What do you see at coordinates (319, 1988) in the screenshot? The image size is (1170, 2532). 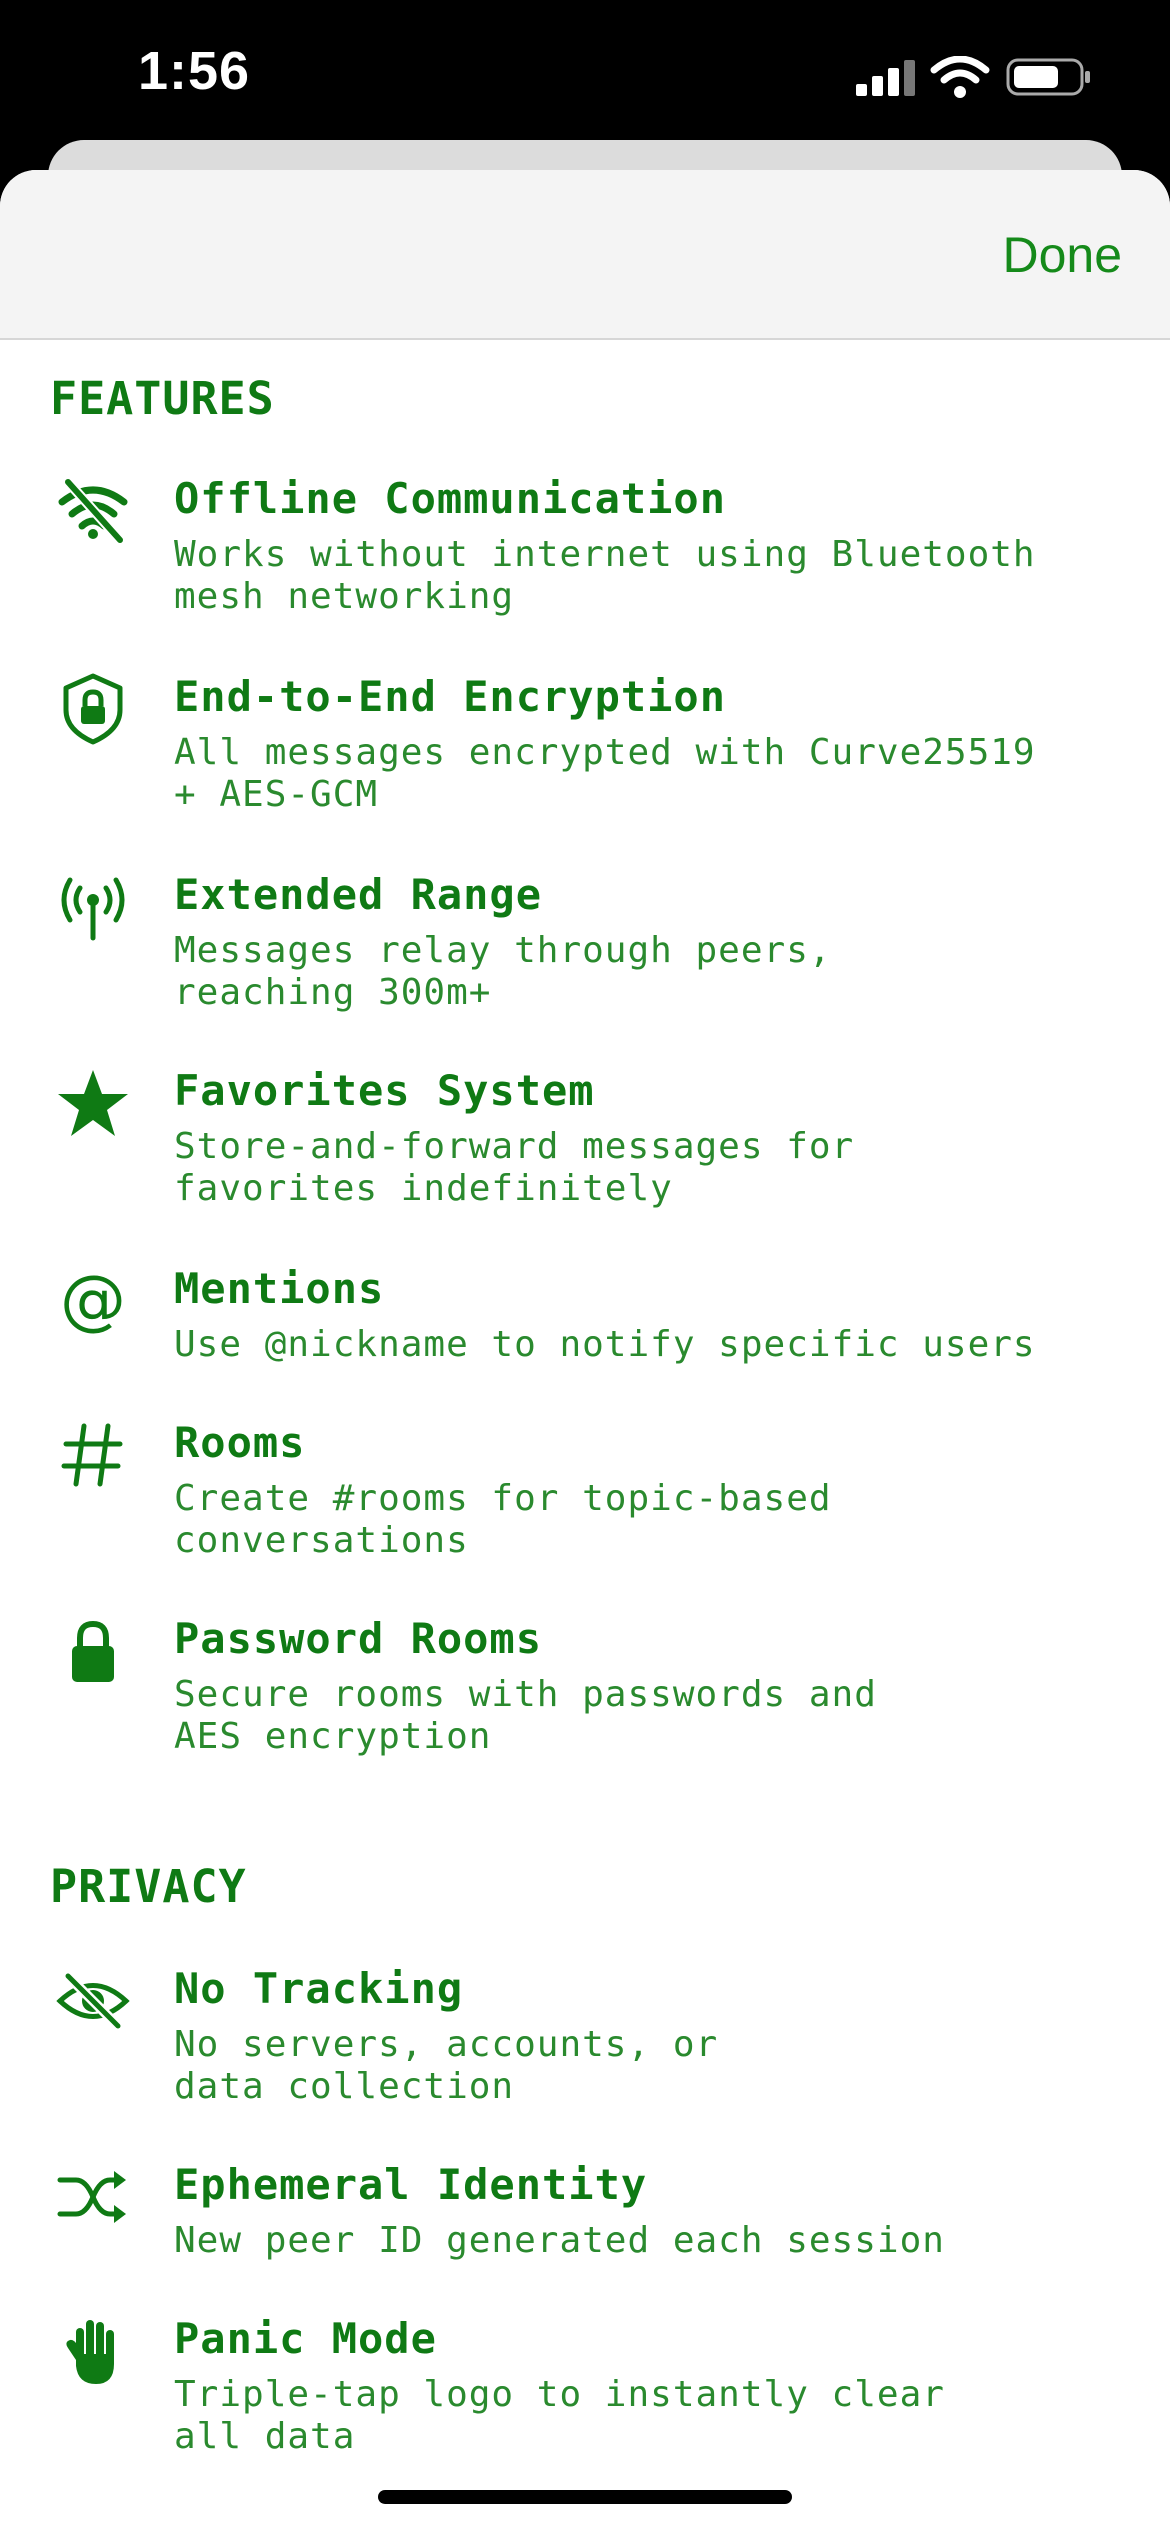 I see `feature-title: No Tracking` at bounding box center [319, 1988].